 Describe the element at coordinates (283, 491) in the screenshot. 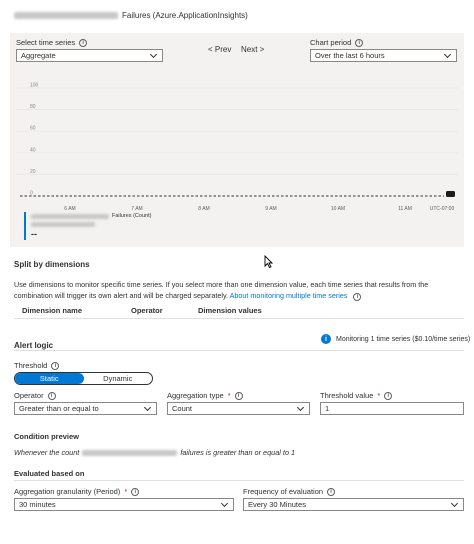

I see `frequency-label: Frequency of evaluation` at that location.